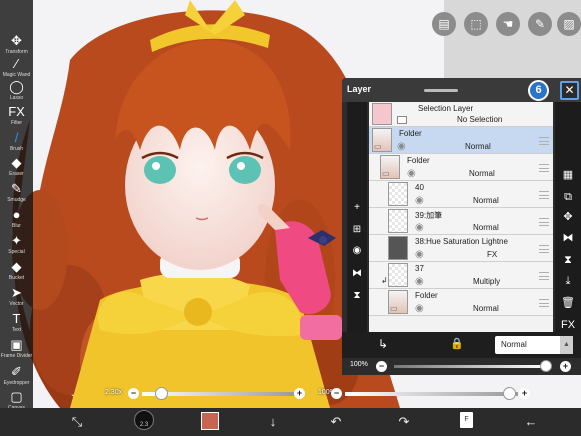 The image size is (581, 436). I want to click on layer-name: 40, so click(419, 187).